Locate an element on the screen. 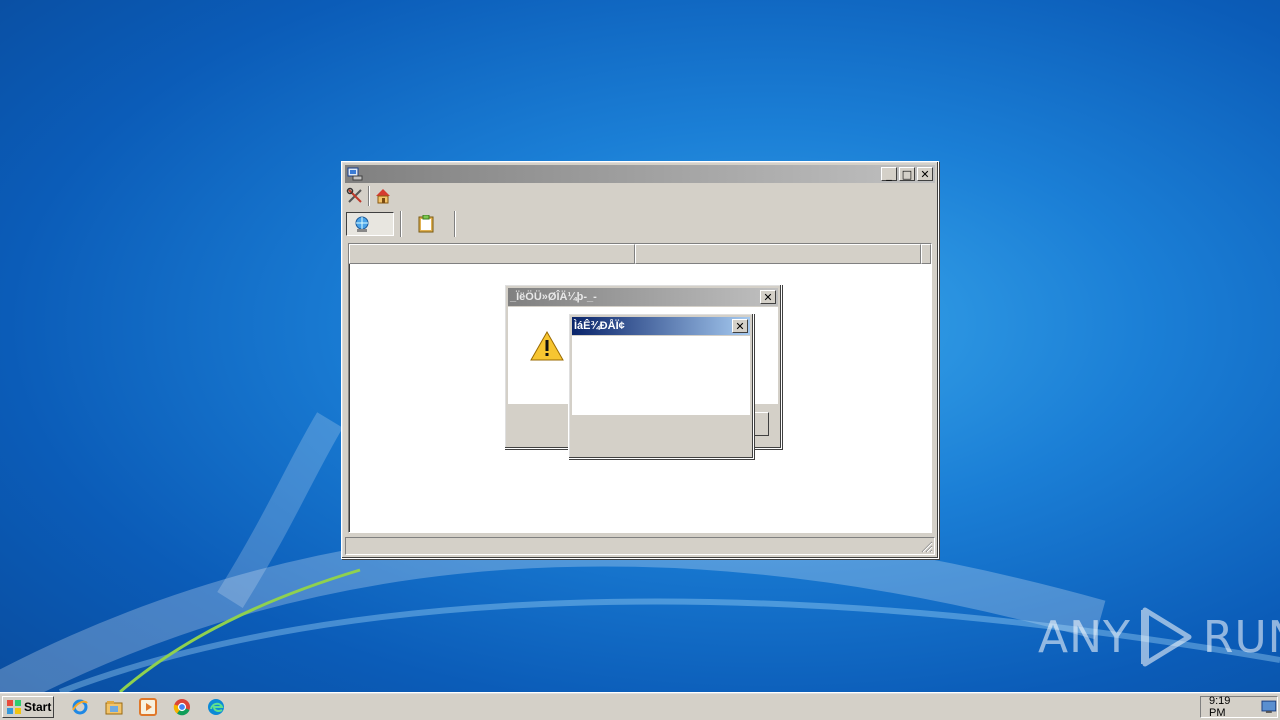  watermark-text-right: RUN is located at coordinates (1241, 637).